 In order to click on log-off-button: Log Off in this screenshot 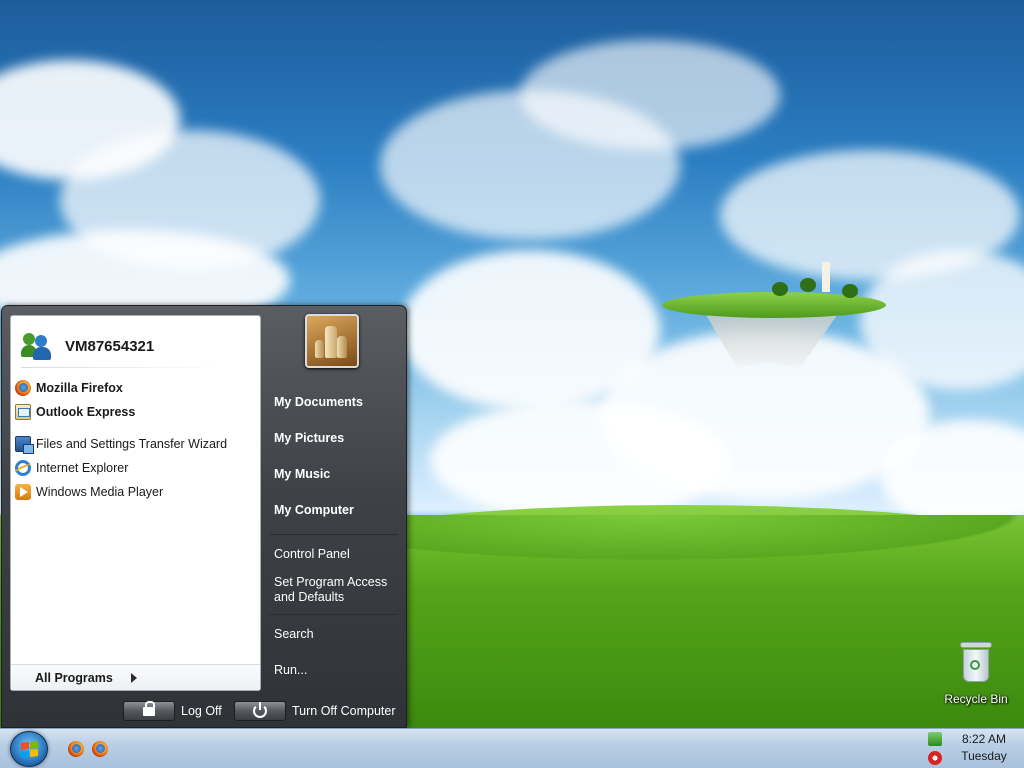, I will do `click(172, 711)`.